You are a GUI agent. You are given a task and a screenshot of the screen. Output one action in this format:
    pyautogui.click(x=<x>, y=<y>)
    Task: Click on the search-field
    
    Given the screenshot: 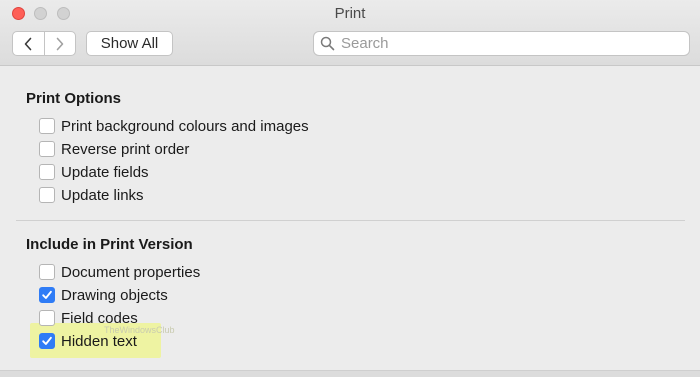 What is the action you would take?
    pyautogui.click(x=501, y=43)
    